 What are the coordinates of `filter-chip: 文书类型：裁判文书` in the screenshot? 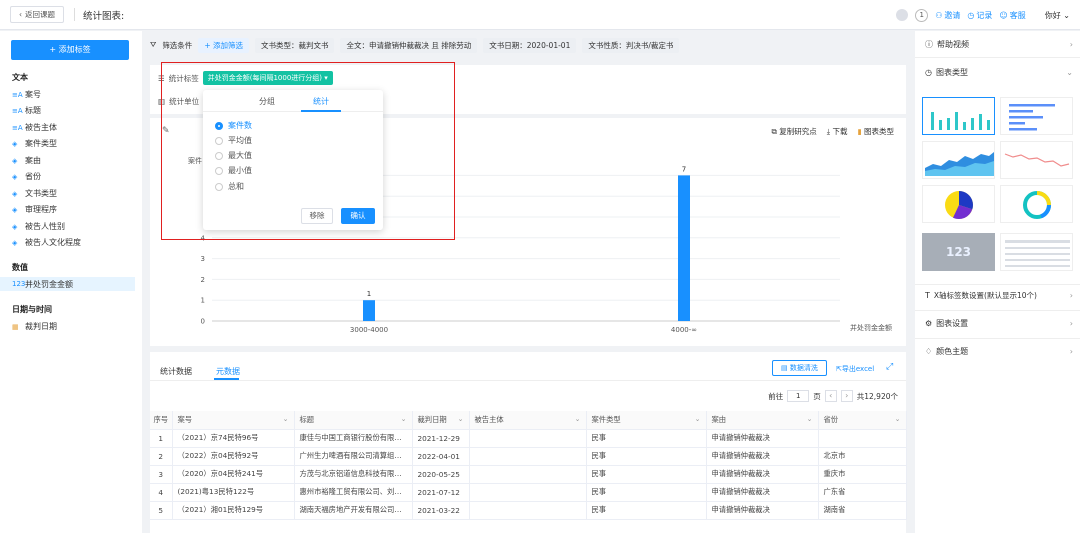 It's located at (294, 45).